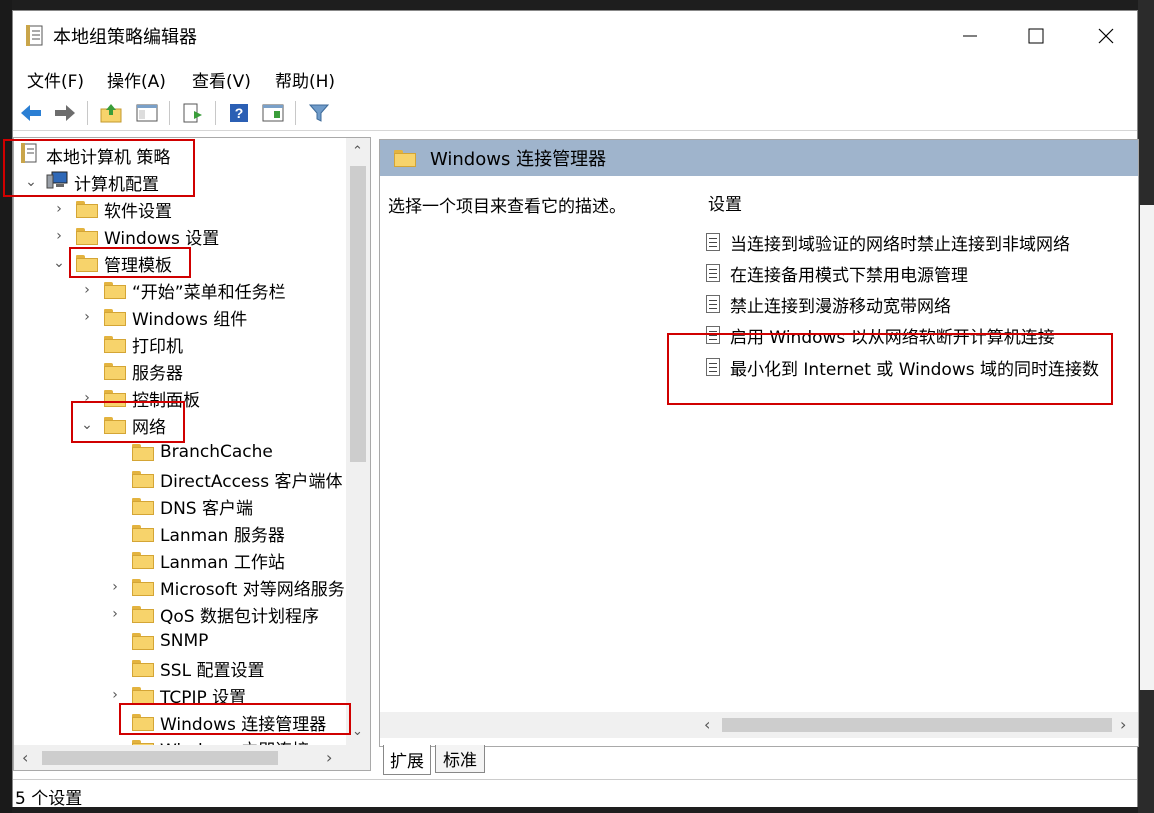 The height and width of the screenshot is (813, 1154). What do you see at coordinates (273, 113) in the screenshot?
I see `properties-icon` at bounding box center [273, 113].